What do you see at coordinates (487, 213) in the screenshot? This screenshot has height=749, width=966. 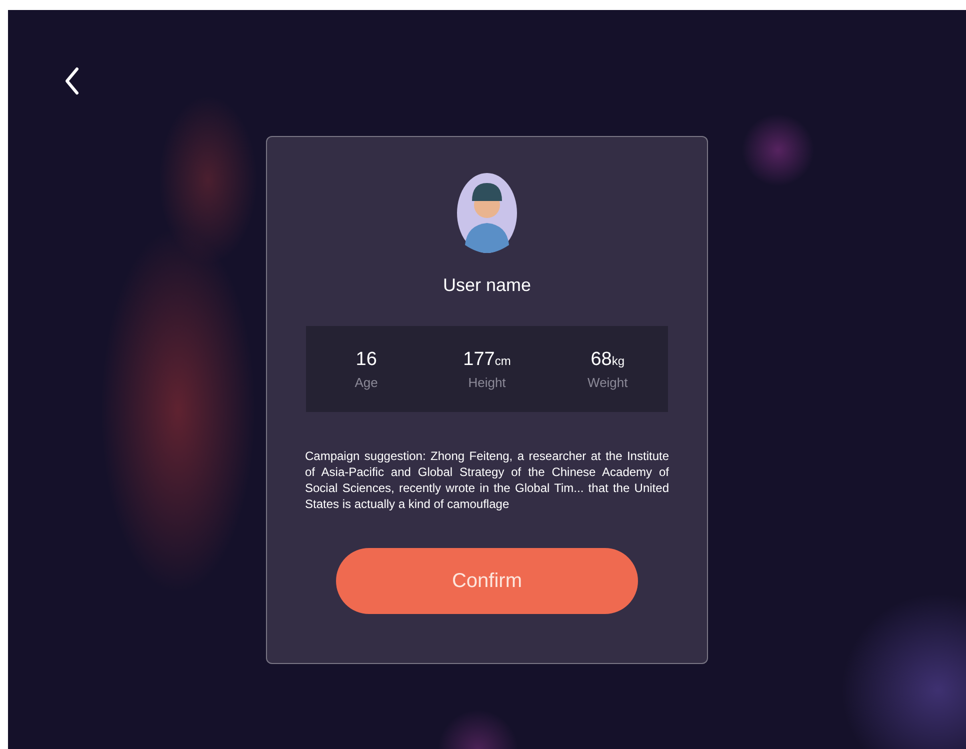 I see `avatar-icon` at bounding box center [487, 213].